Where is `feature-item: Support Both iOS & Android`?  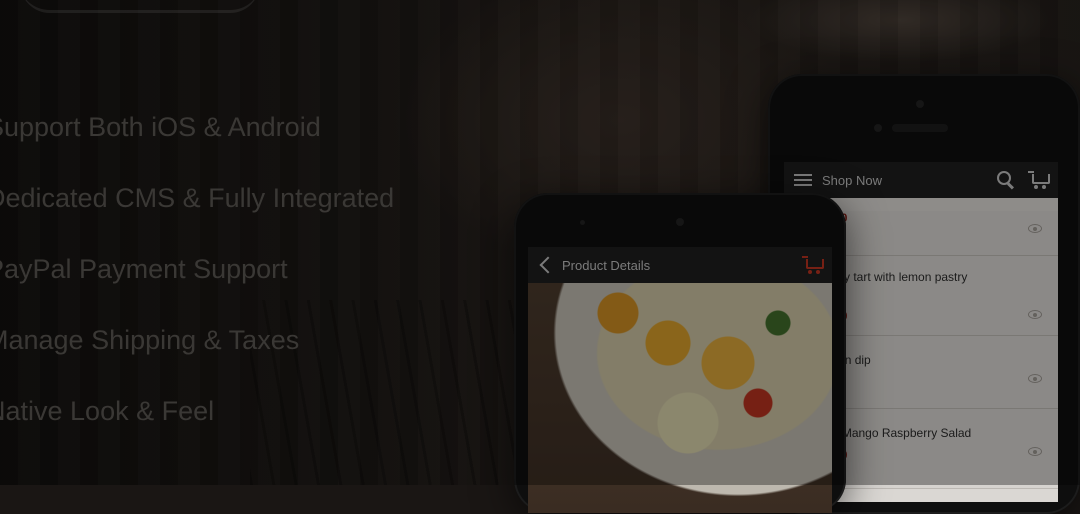 feature-item: Support Both iOS & Android is located at coordinates (160, 127).